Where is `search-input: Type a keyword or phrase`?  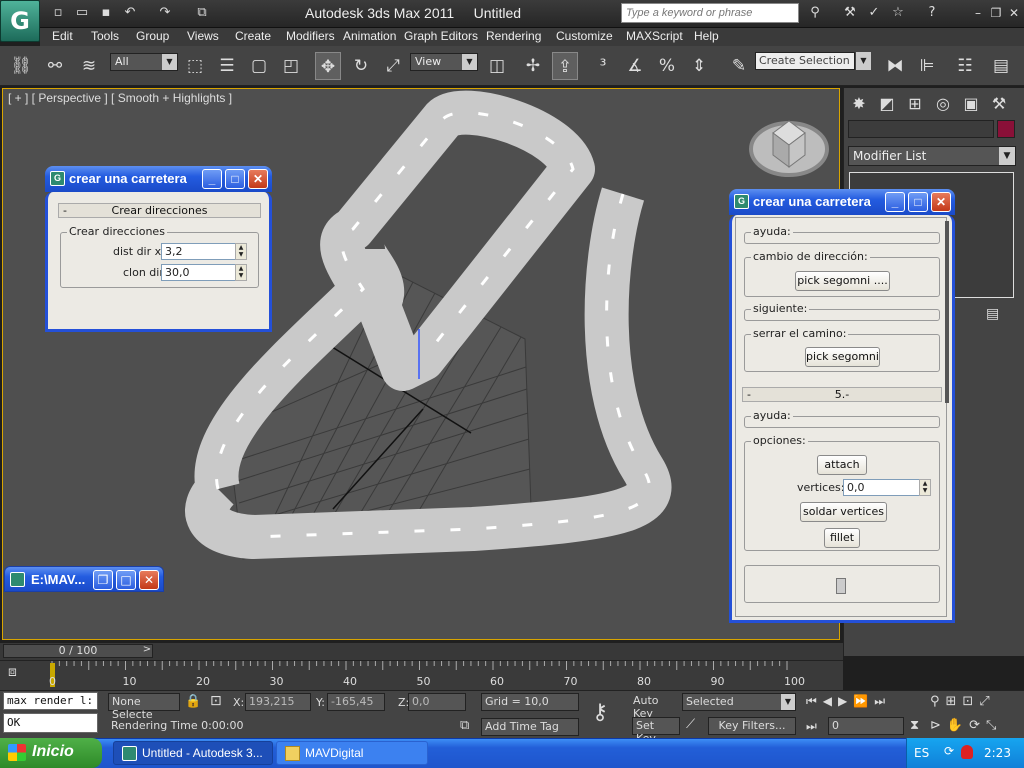
search-input: Type a keyword or phrase is located at coordinates (710, 13).